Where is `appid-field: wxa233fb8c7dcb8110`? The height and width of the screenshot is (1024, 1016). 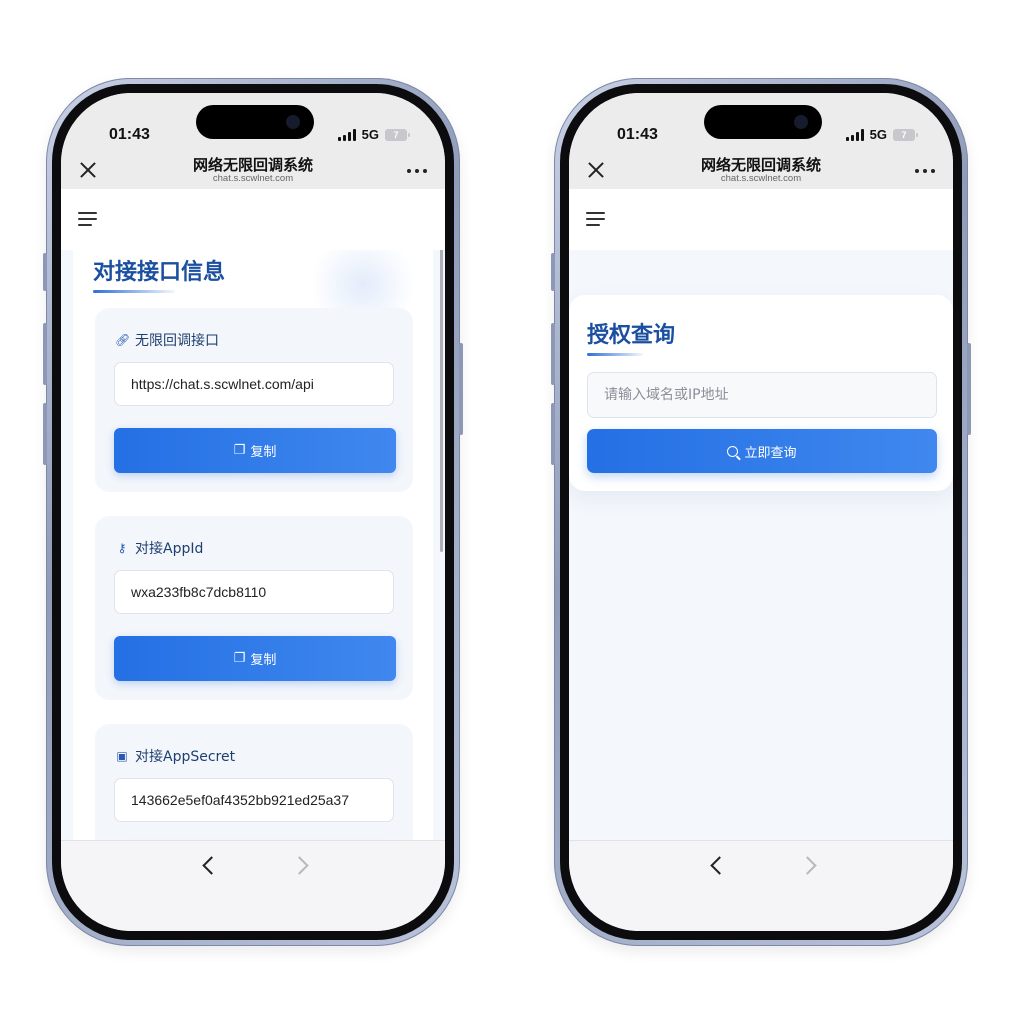
appid-field: wxa233fb8c7dcb8110 is located at coordinates (254, 592).